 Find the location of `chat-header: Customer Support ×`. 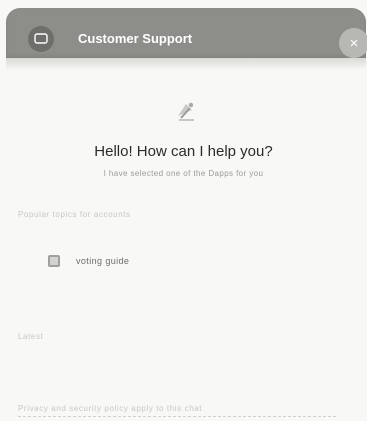

chat-header: Customer Support × is located at coordinates (186, 33).